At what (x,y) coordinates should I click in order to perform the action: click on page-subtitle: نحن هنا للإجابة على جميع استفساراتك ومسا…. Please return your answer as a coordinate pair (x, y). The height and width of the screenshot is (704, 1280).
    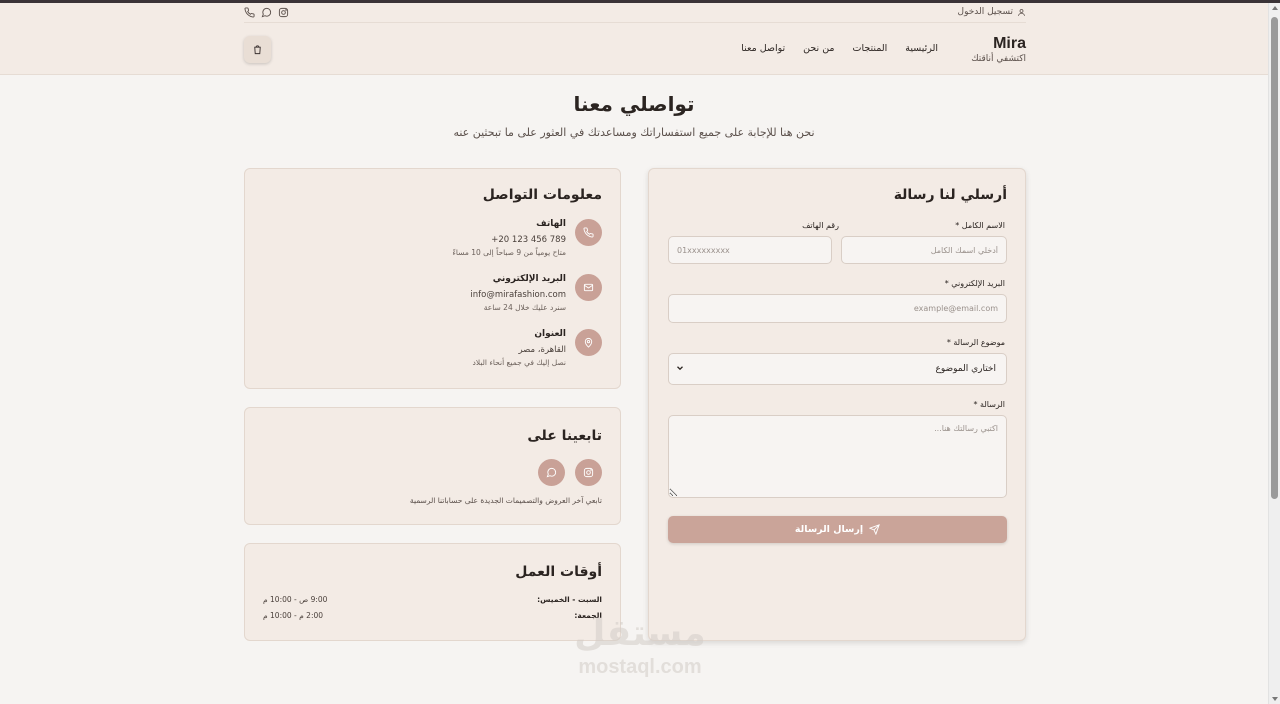
    Looking at the image, I should click on (634, 132).